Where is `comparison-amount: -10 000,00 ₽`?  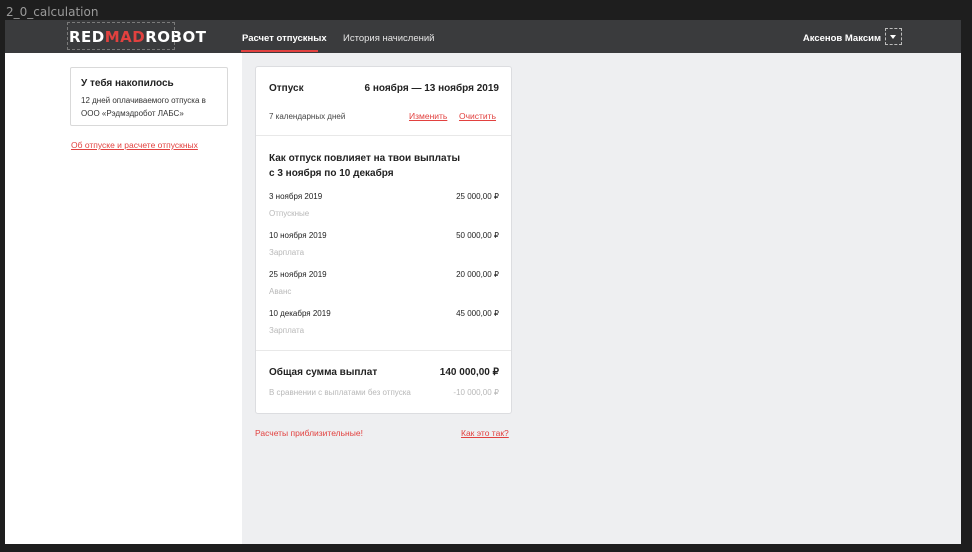
comparison-amount: -10 000,00 ₽ is located at coordinates (476, 392).